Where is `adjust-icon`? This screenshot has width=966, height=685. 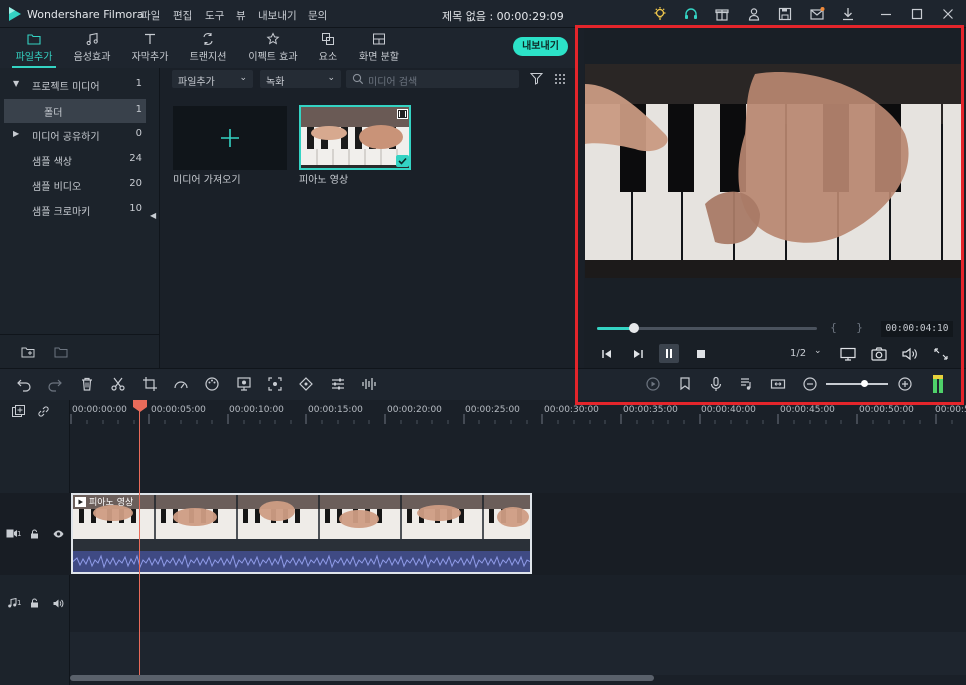
adjust-icon is located at coordinates (338, 384).